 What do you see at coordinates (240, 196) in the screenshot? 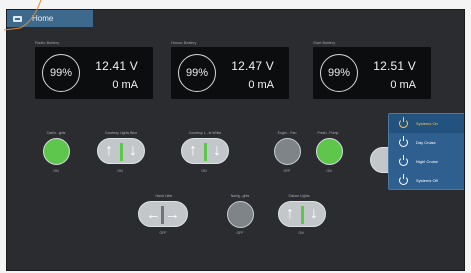
I see `navigation-lights-label: Navig...ghts` at bounding box center [240, 196].